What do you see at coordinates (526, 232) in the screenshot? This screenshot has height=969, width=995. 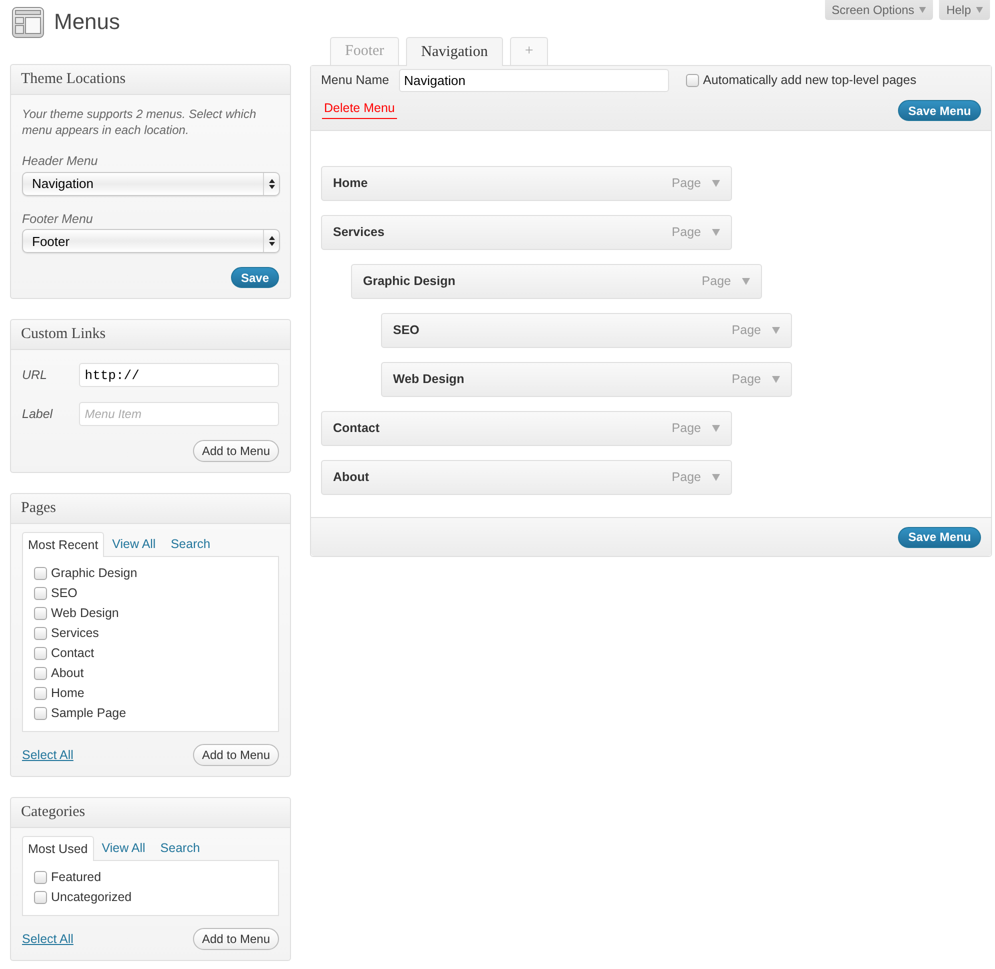 I see `menu-item-bar: Services Page` at bounding box center [526, 232].